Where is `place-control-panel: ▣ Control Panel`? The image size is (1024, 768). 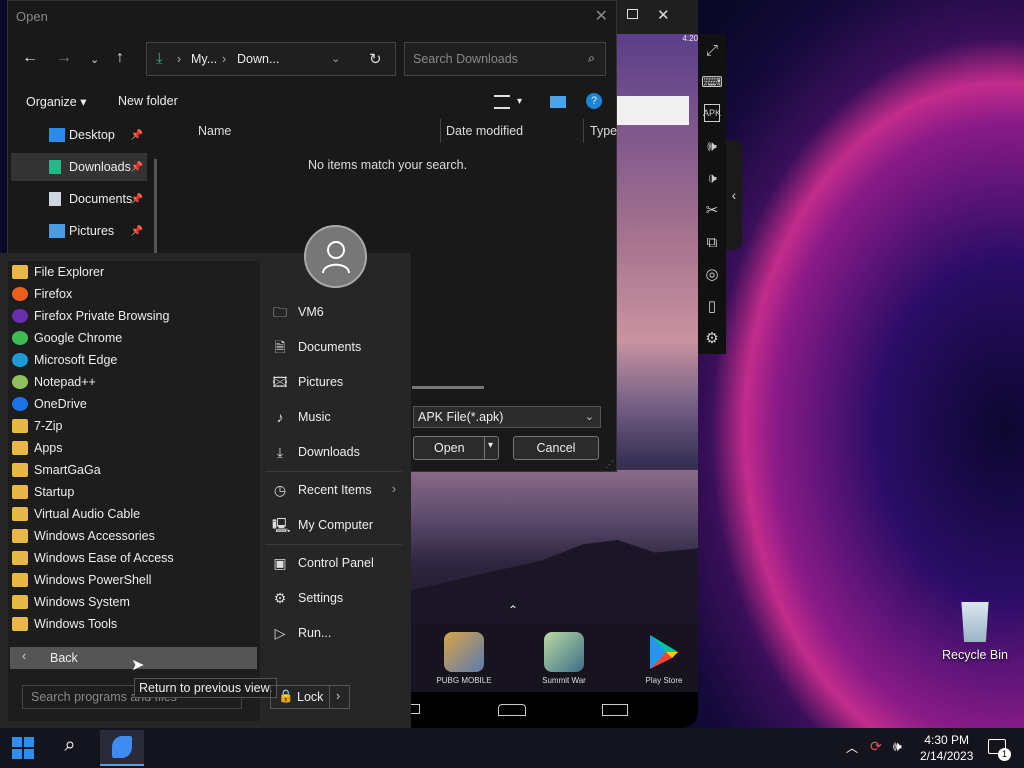
place-control-panel: ▣ Control Panel is located at coordinates (334, 563).